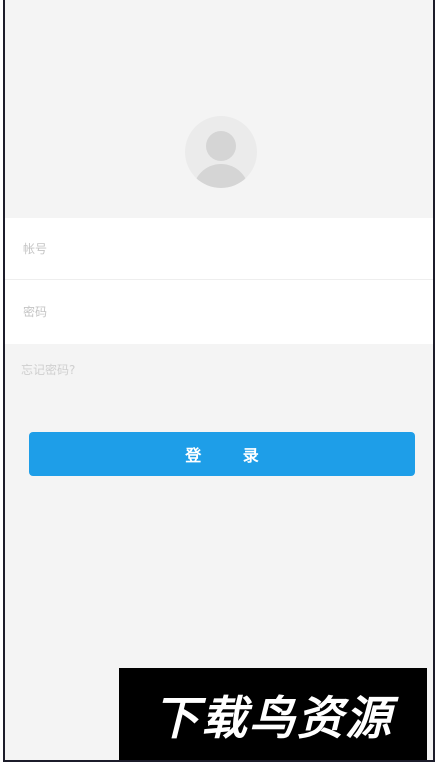 The height and width of the screenshot is (770, 440). I want to click on password-input, so click(218, 312).